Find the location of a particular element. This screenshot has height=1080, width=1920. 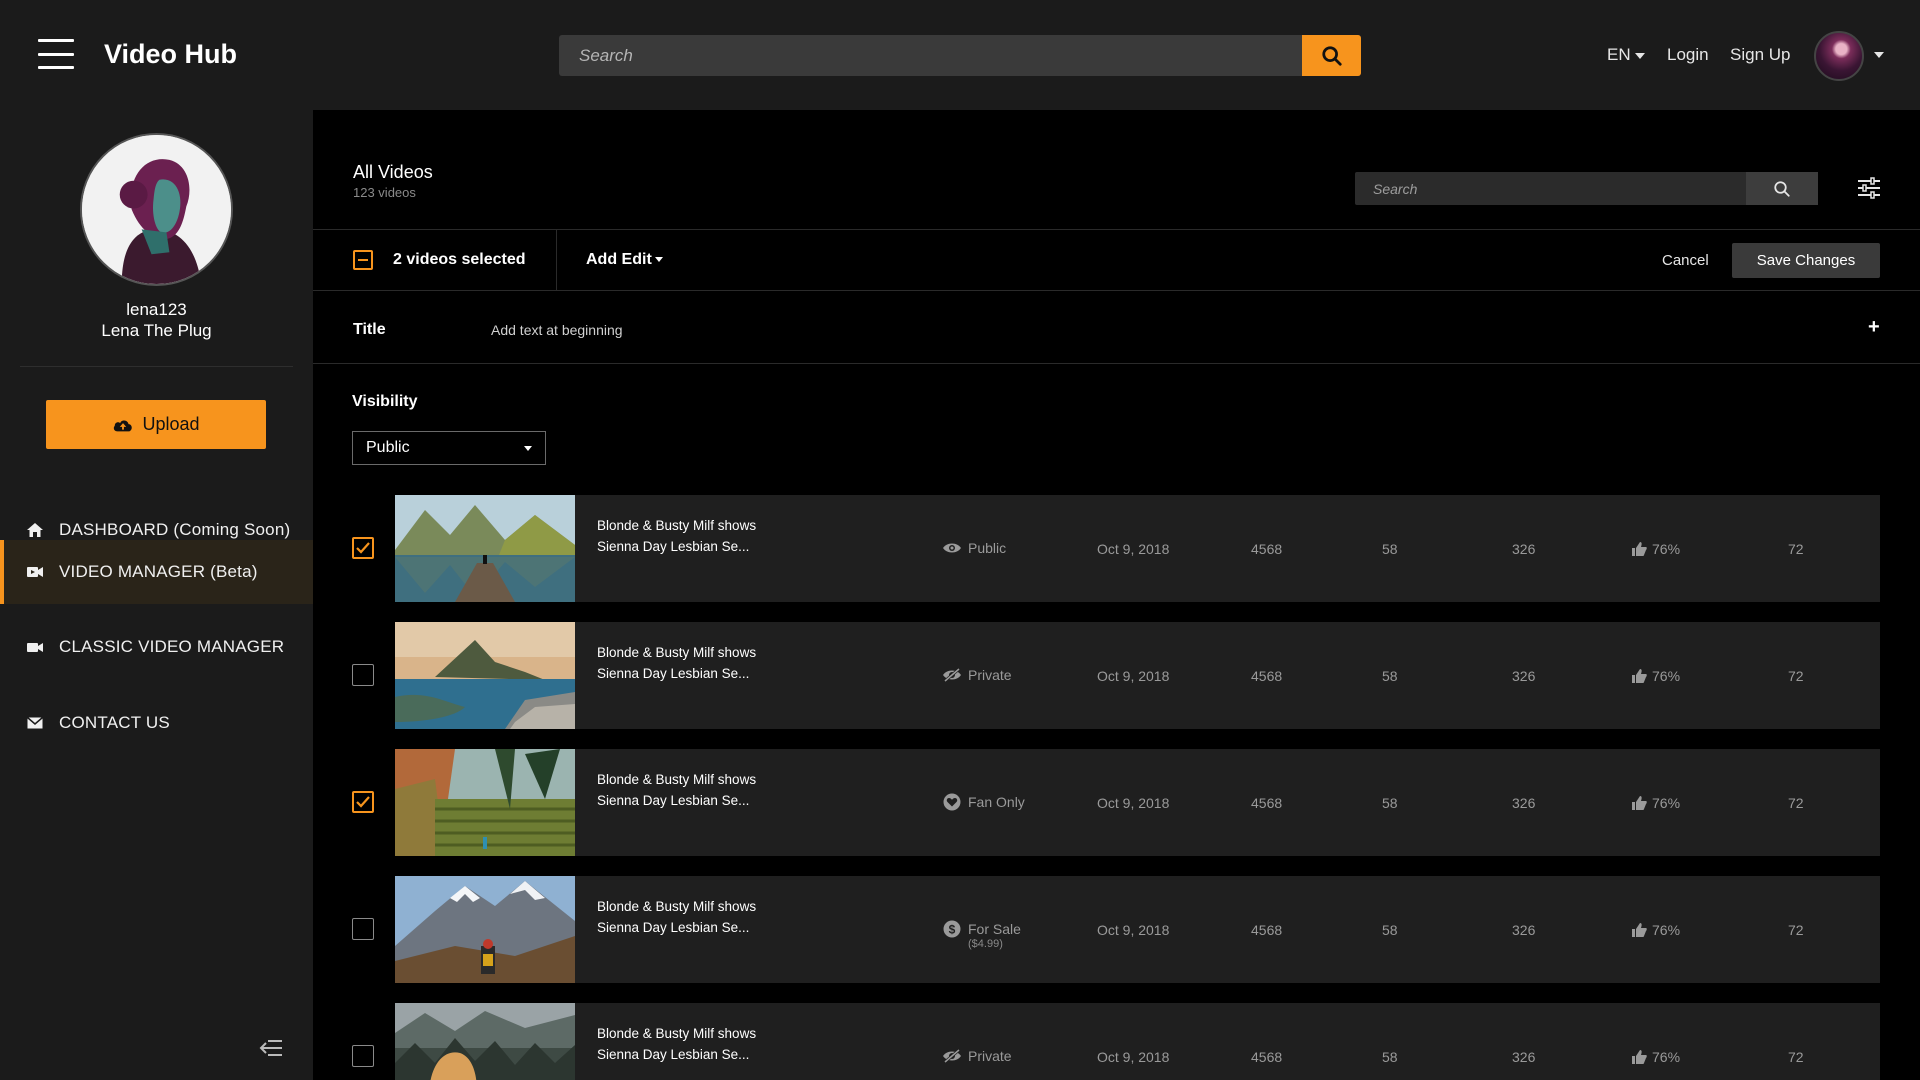

chevron-down-icon is located at coordinates (658, 260).